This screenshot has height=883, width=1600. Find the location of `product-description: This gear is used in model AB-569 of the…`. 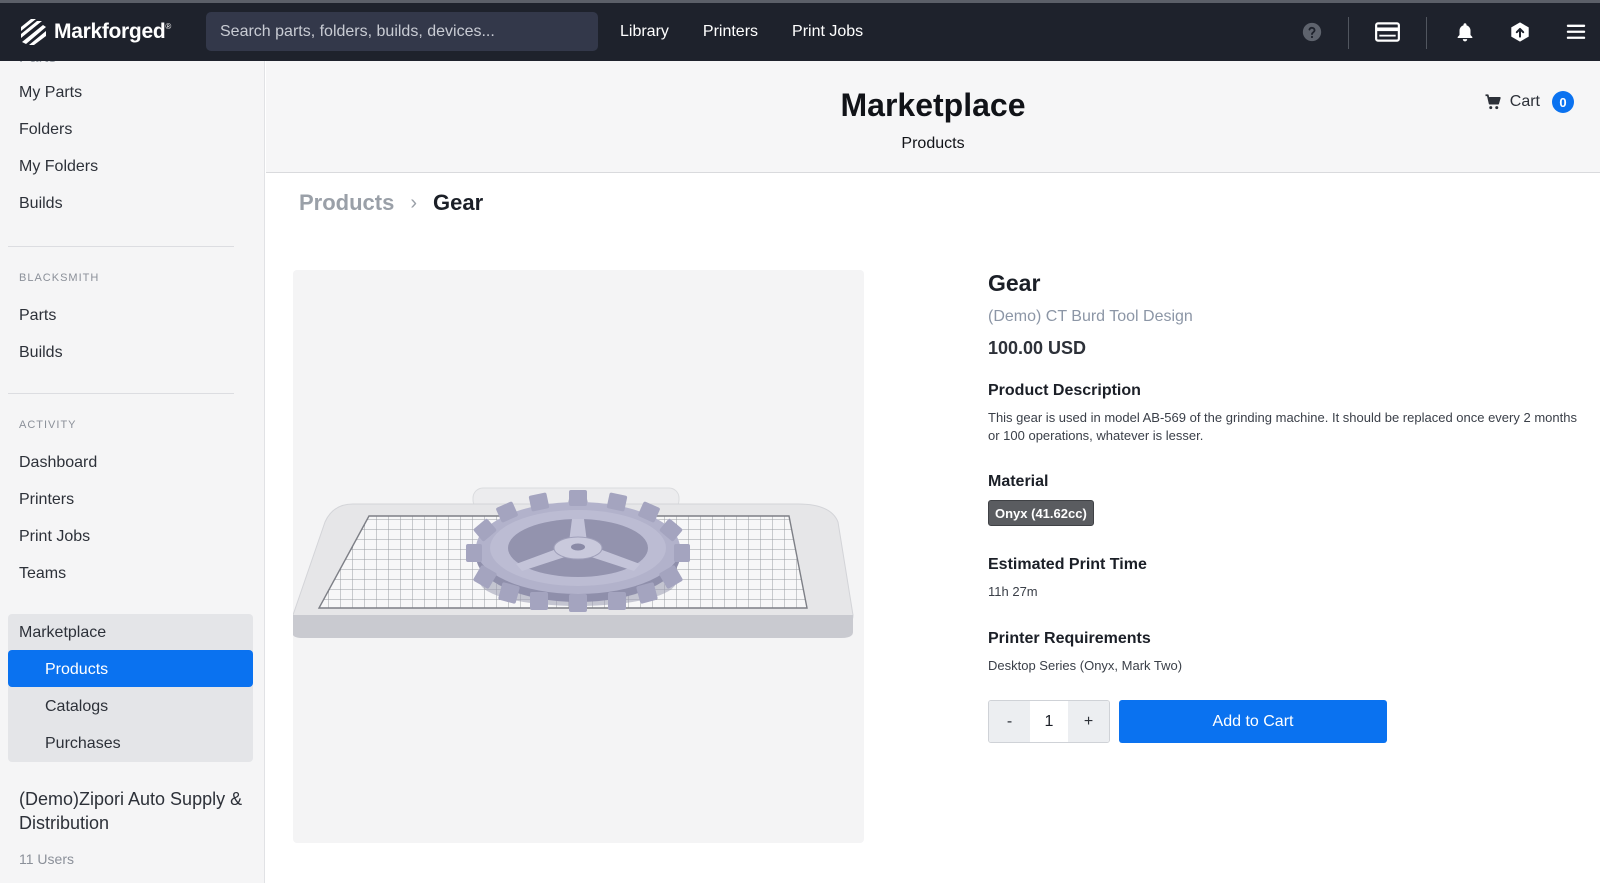

product-description: This gear is used in model AB-569 of the… is located at coordinates (1282, 426).